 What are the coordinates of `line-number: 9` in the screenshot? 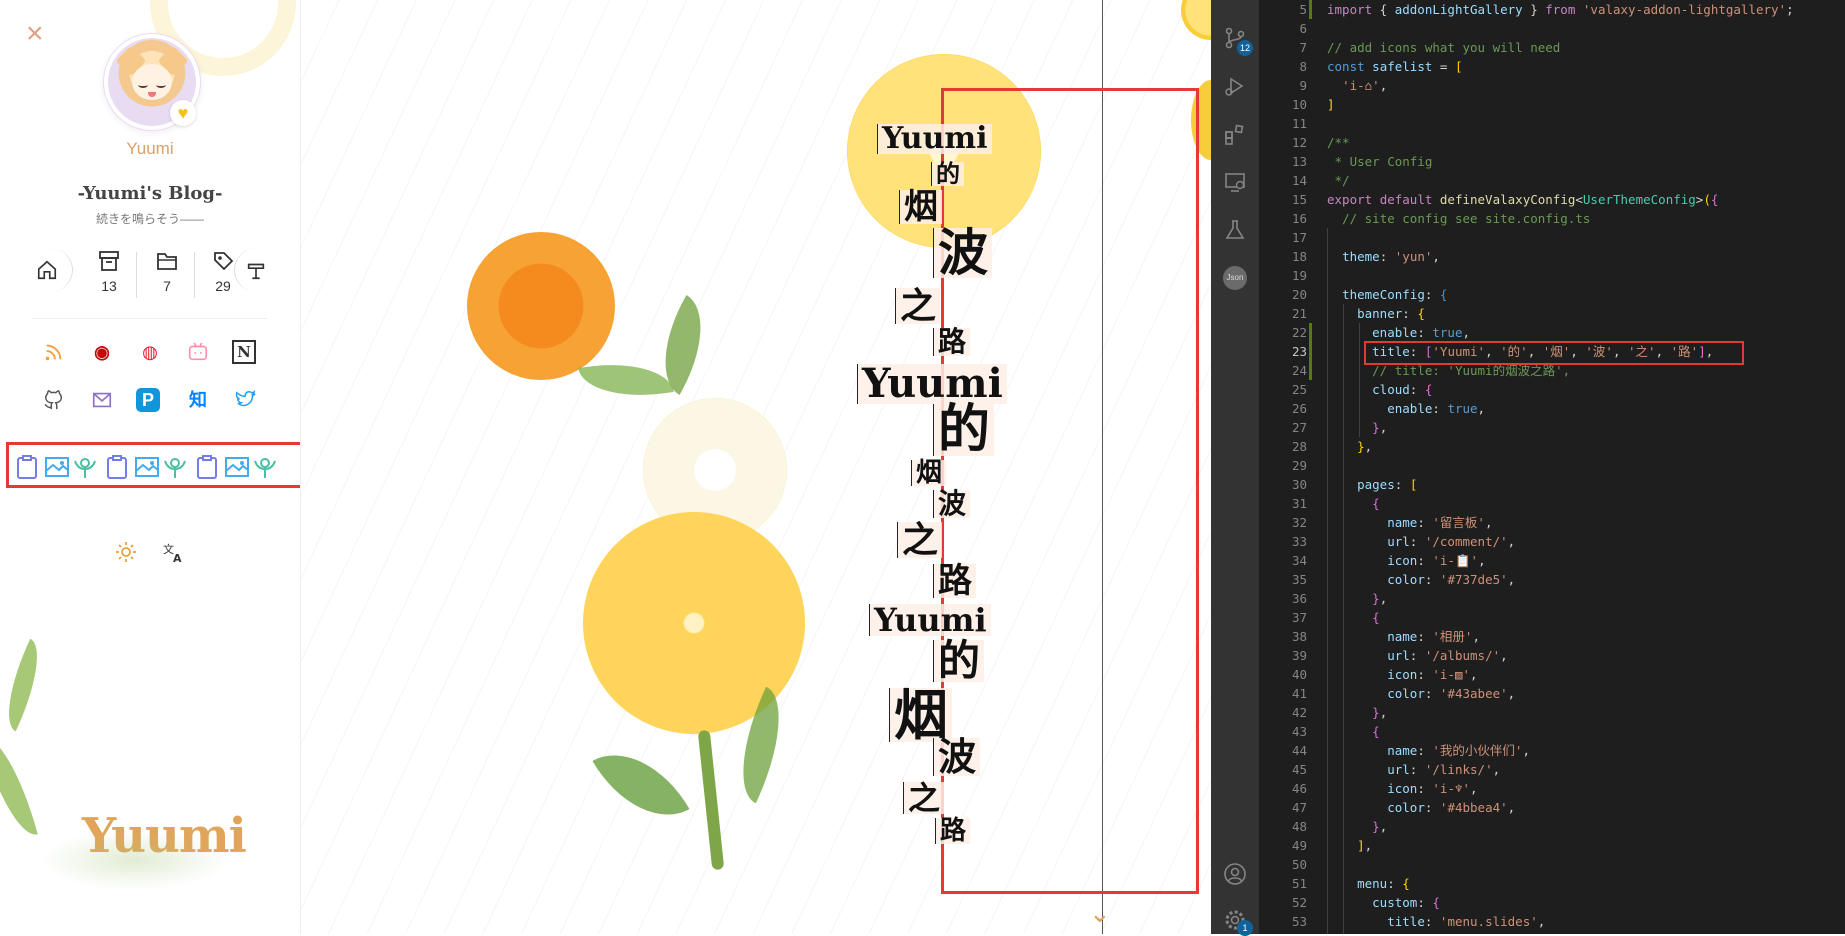 It's located at (1303, 85).